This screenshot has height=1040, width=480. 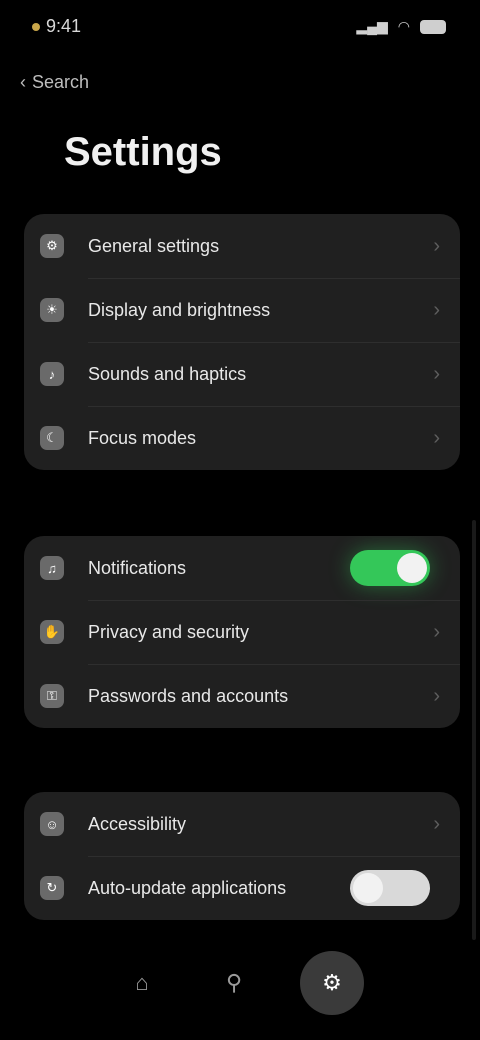 I want to click on bottom-nav: ⌂ ⚲ ⚙, so click(x=240, y=983).